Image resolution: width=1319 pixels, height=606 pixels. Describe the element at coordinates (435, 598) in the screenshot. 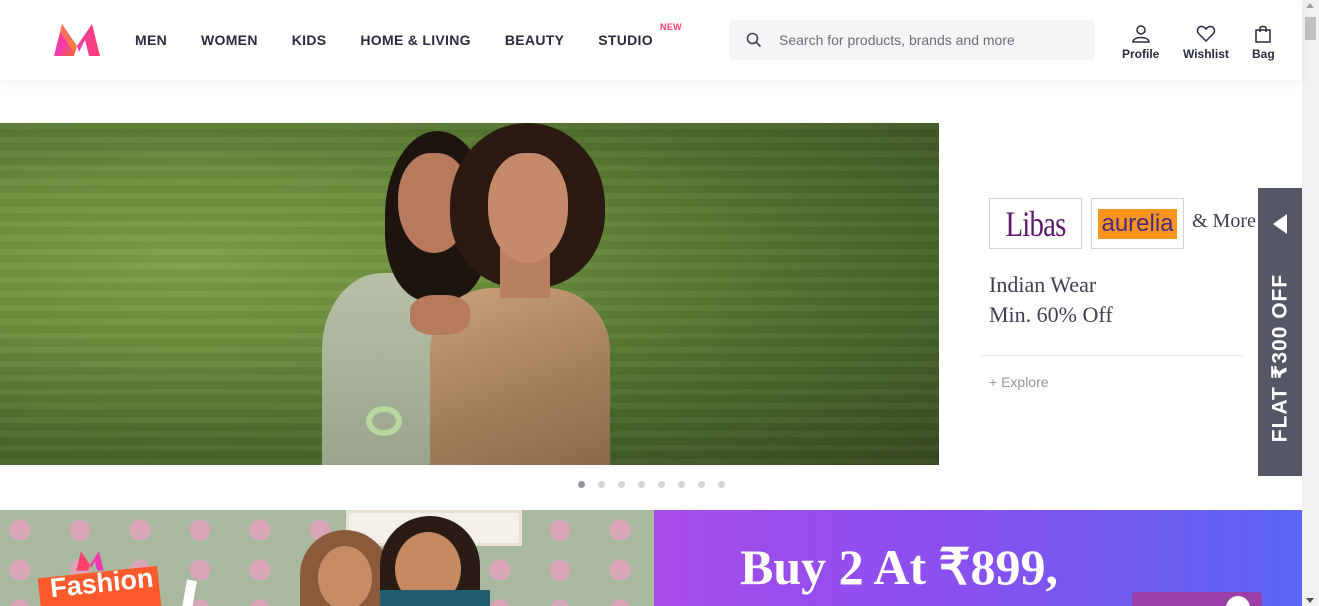

I see `promo-person-shirt` at that location.